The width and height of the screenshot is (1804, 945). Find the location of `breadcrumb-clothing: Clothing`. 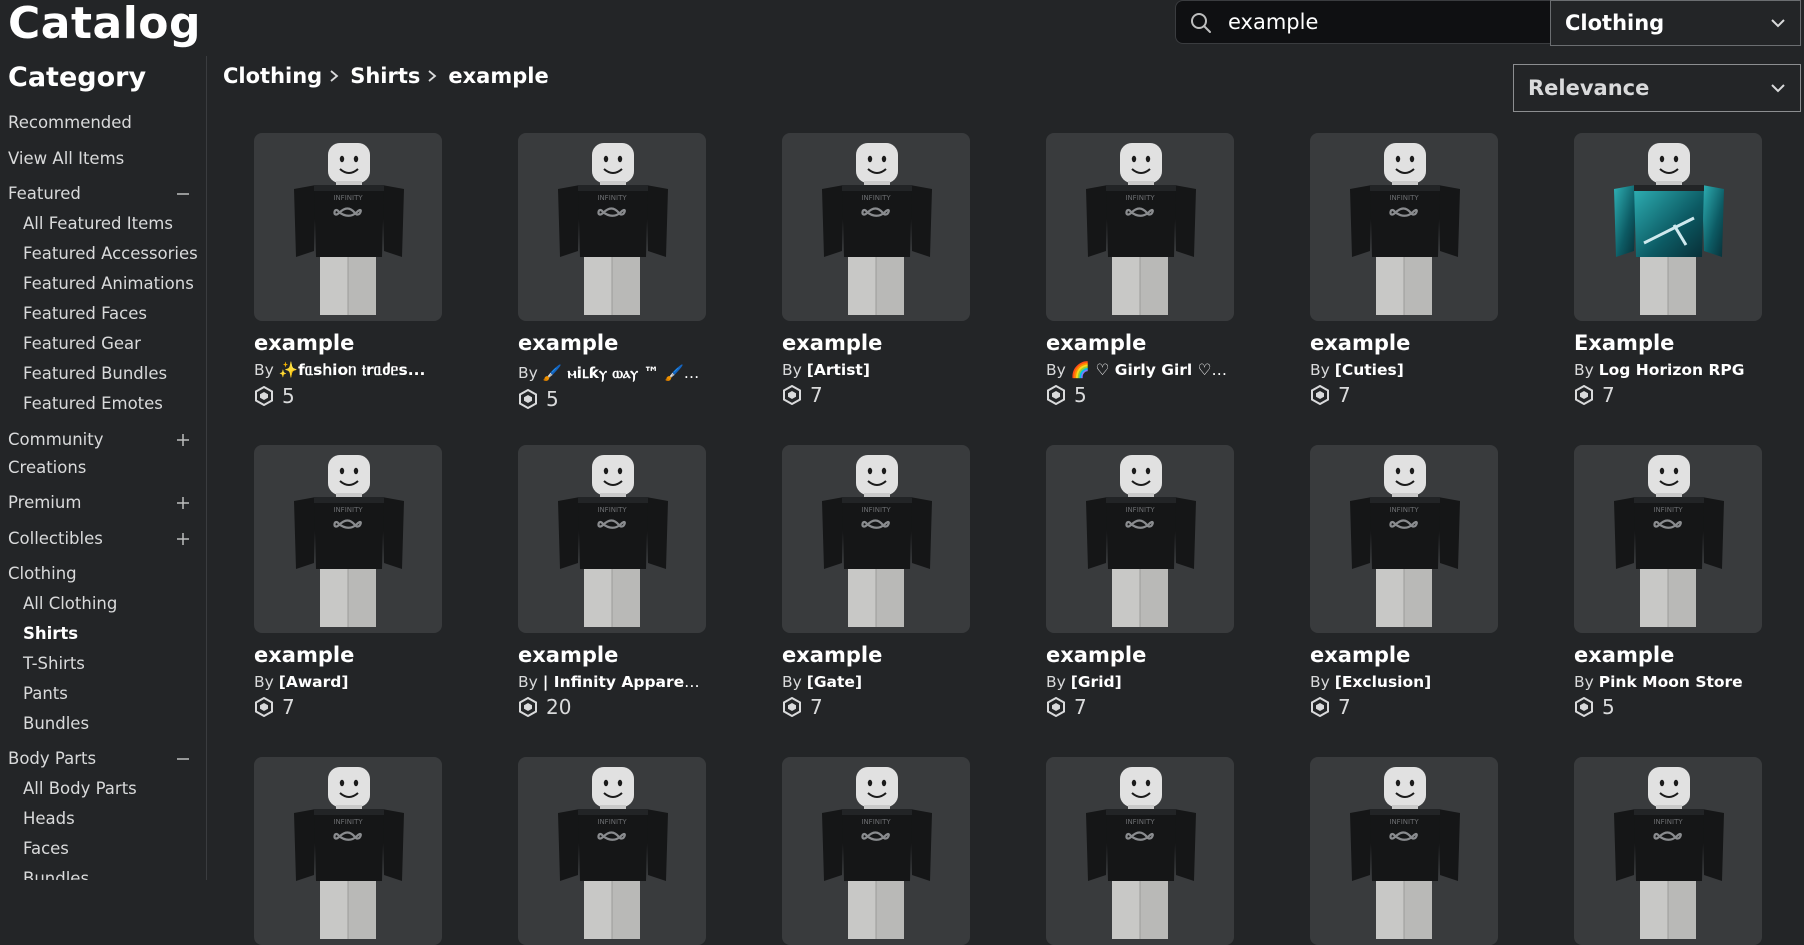

breadcrumb-clothing: Clothing is located at coordinates (272, 76).